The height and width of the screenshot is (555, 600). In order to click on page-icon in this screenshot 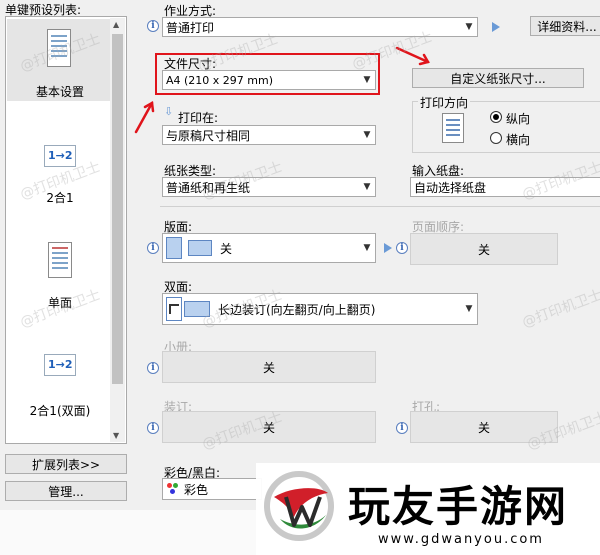, I will do `click(174, 248)`.